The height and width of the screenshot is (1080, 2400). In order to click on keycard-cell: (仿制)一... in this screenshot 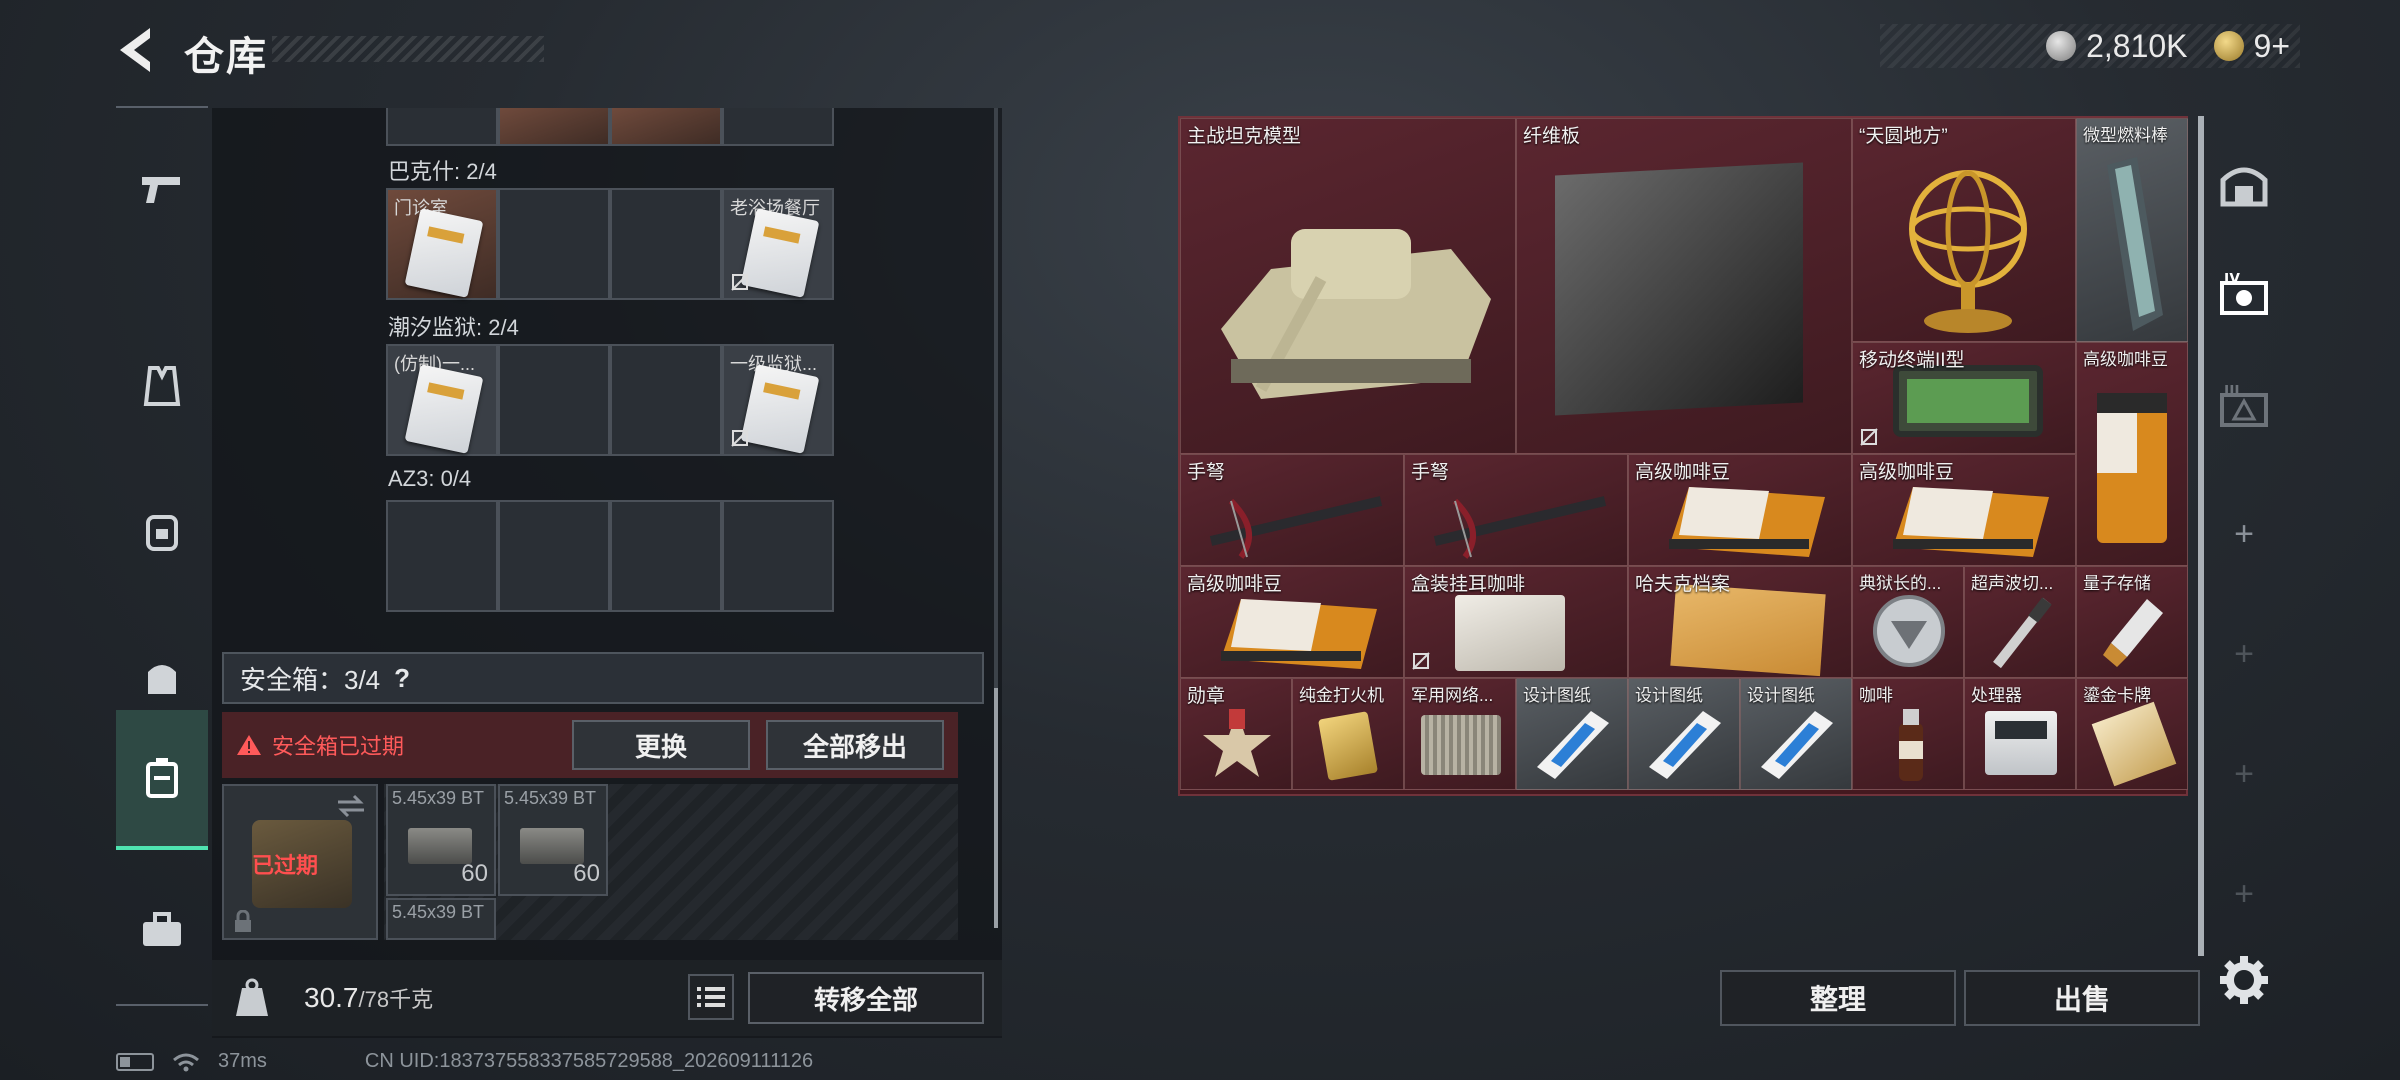, I will do `click(442, 400)`.